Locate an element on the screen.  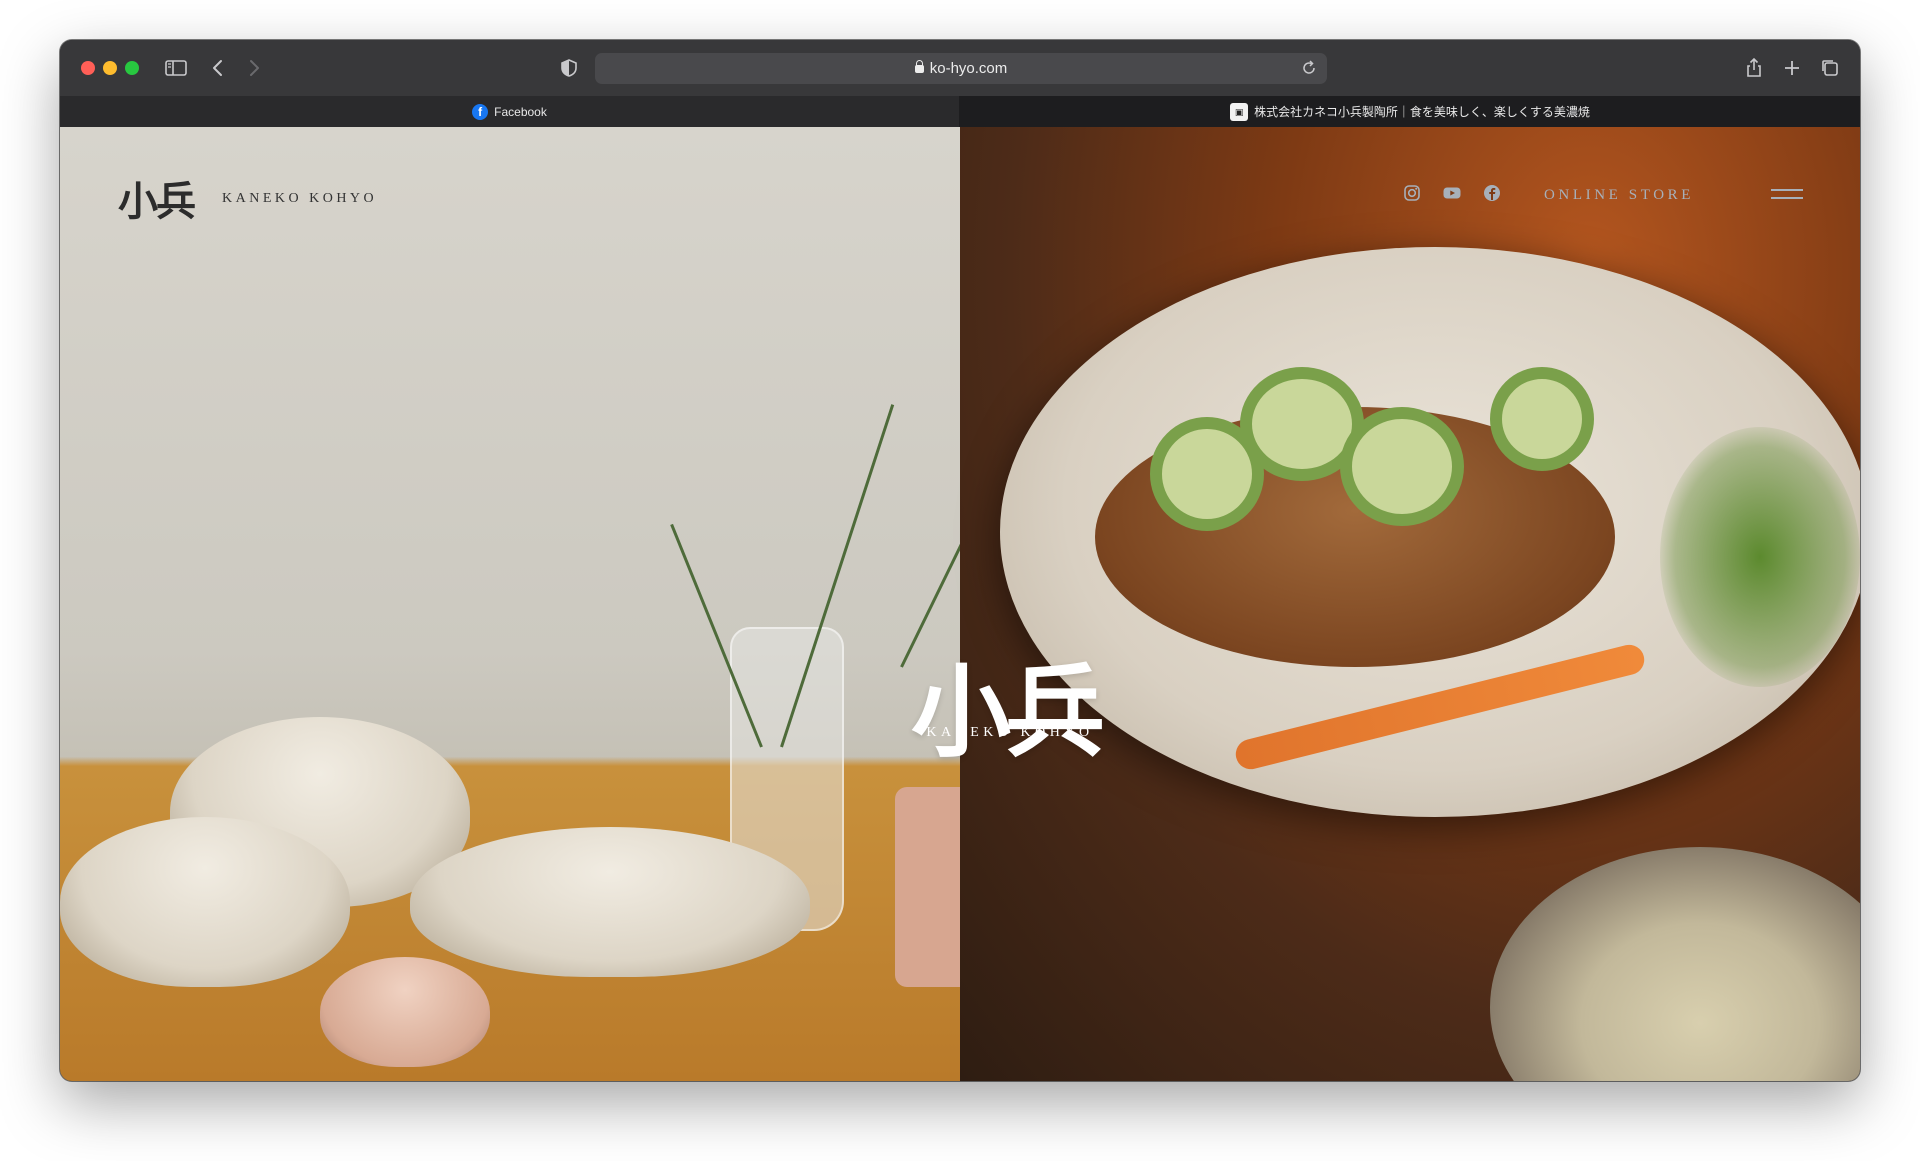
facebook-icon is located at coordinates (1492, 193).